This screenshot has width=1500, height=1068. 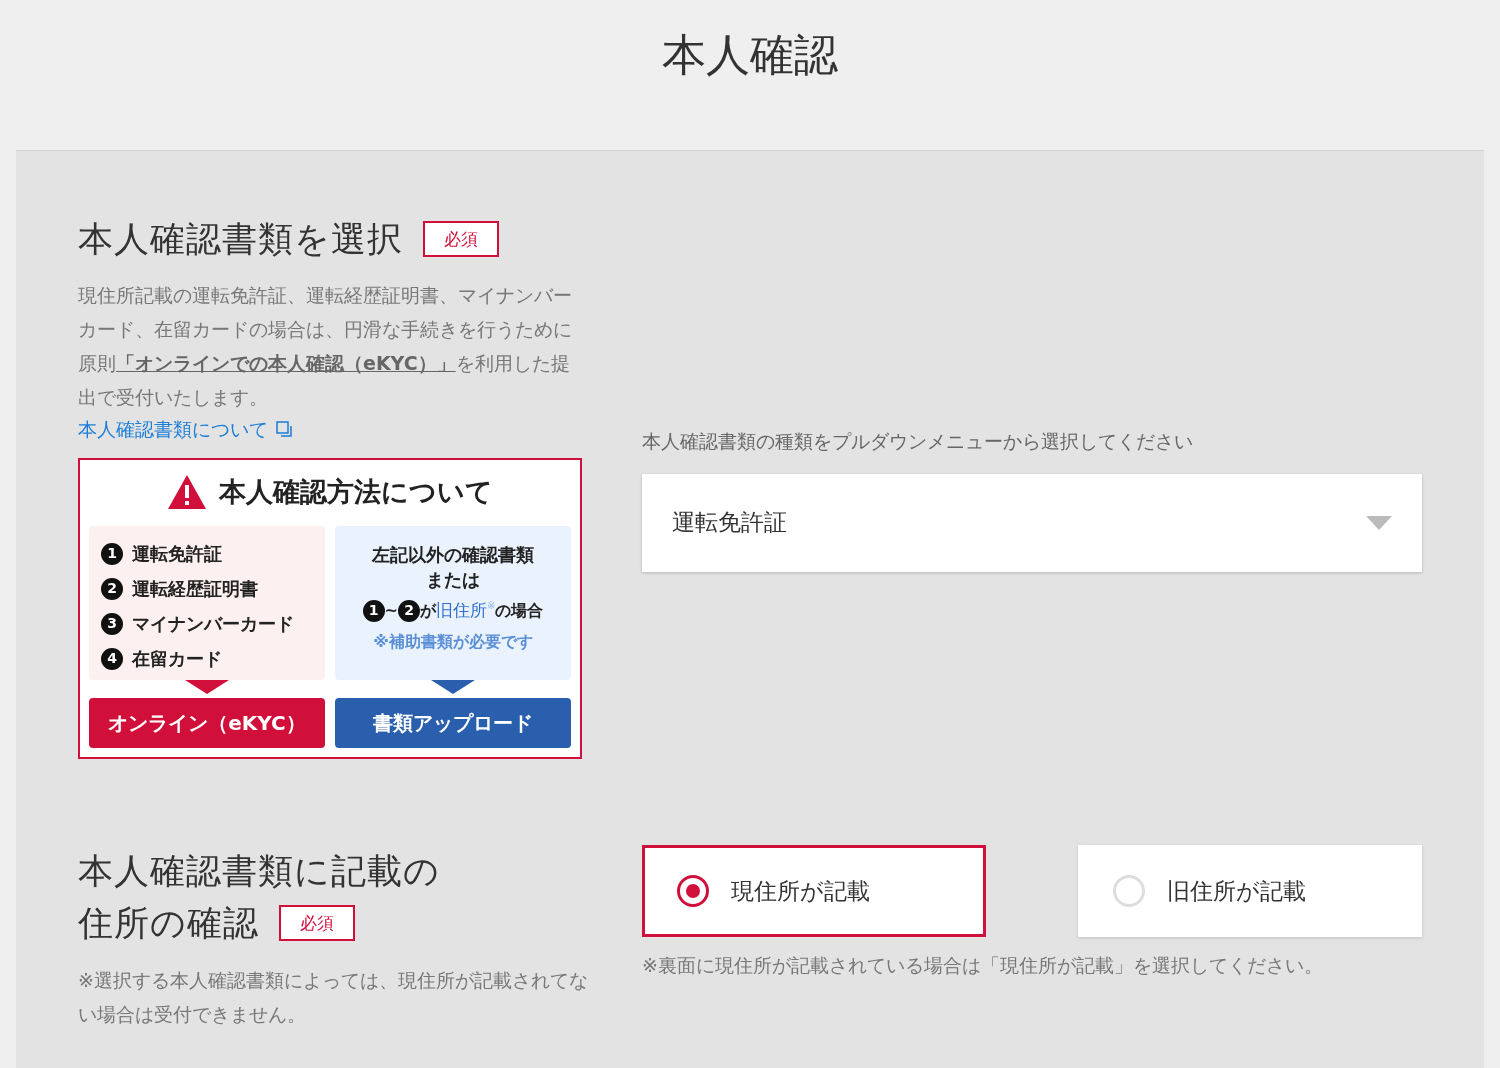 What do you see at coordinates (814, 891) in the screenshot?
I see `address-radio-option: 現住所が記載` at bounding box center [814, 891].